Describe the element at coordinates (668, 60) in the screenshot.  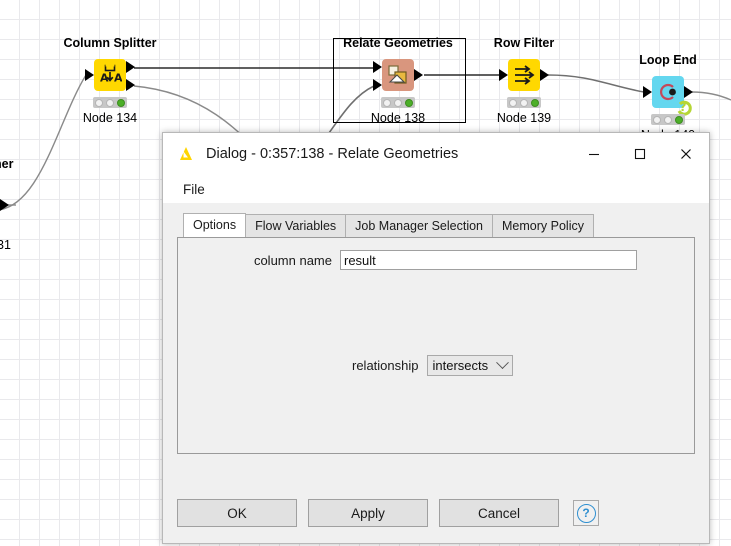
I see `node-title: Loop End` at that location.